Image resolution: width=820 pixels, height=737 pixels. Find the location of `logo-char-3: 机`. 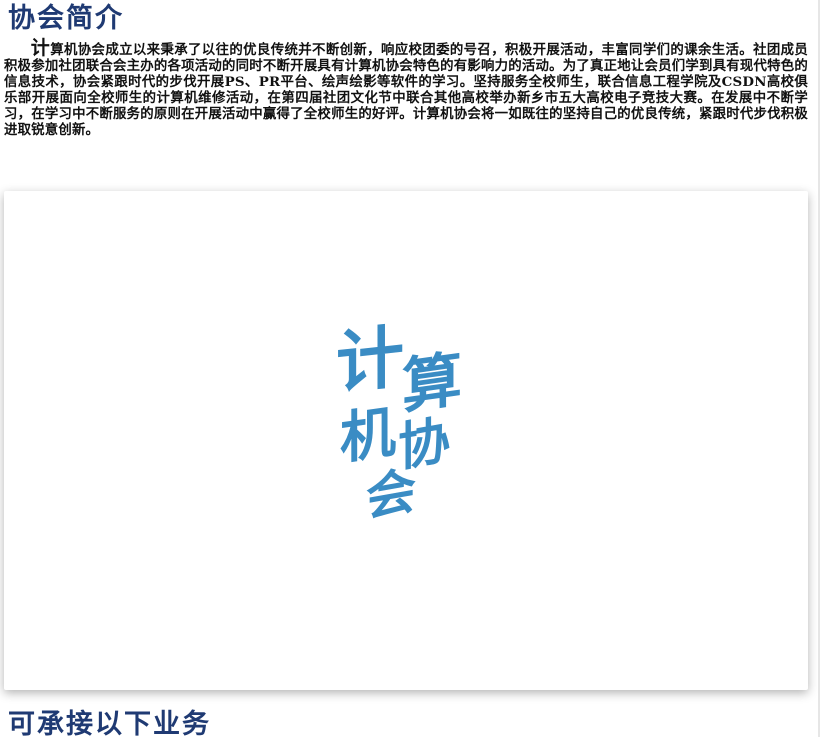

logo-char-3: 机 is located at coordinates (368, 436).